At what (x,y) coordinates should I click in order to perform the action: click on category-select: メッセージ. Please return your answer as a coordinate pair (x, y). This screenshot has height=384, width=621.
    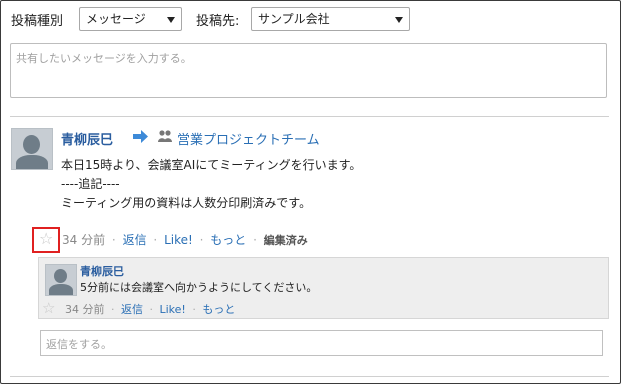
    Looking at the image, I should click on (130, 19).